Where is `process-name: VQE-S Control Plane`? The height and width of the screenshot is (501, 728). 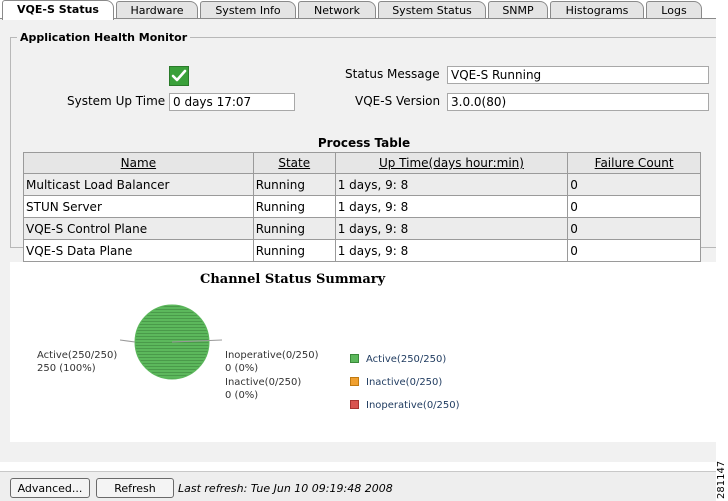 process-name: VQE-S Control Plane is located at coordinates (138, 228).